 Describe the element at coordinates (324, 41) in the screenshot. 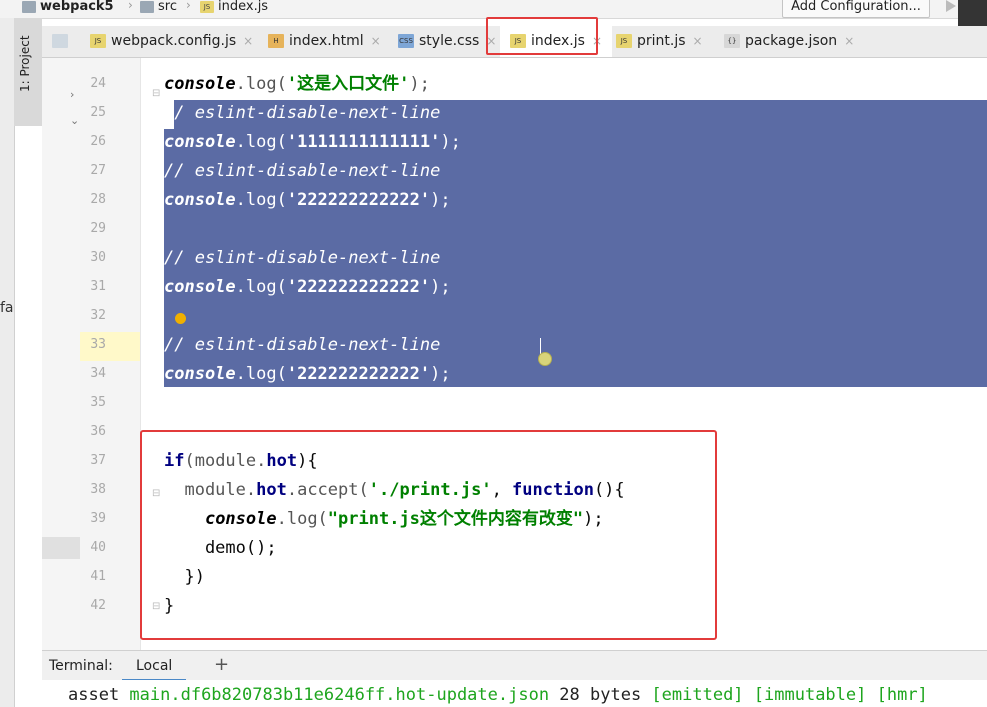

I see `tab-index-html: Hindex.html ×` at that location.